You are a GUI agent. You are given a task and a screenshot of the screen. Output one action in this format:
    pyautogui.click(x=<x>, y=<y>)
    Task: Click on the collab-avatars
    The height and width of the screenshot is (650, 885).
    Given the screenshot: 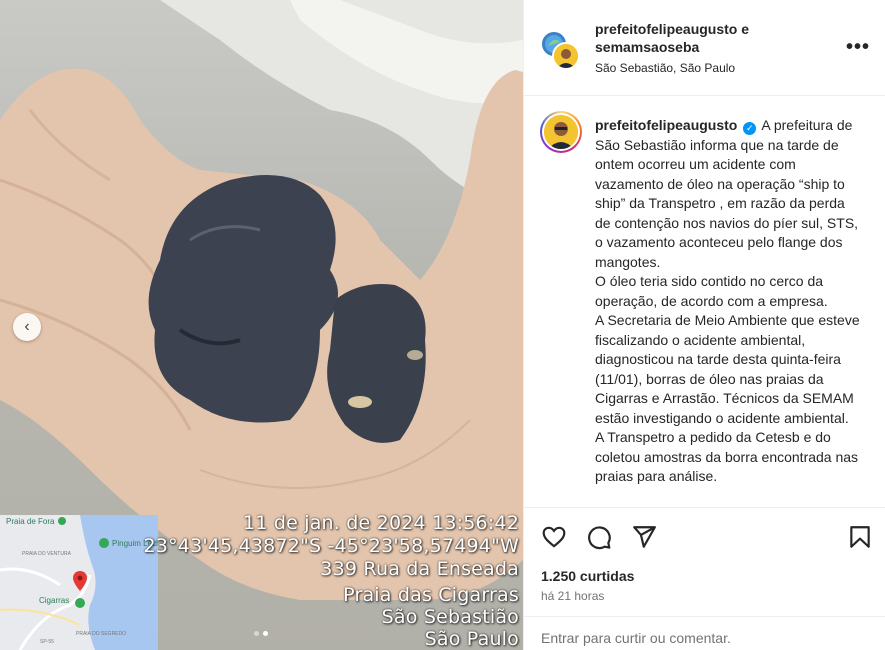 What is the action you would take?
    pyautogui.click(x=560, y=50)
    